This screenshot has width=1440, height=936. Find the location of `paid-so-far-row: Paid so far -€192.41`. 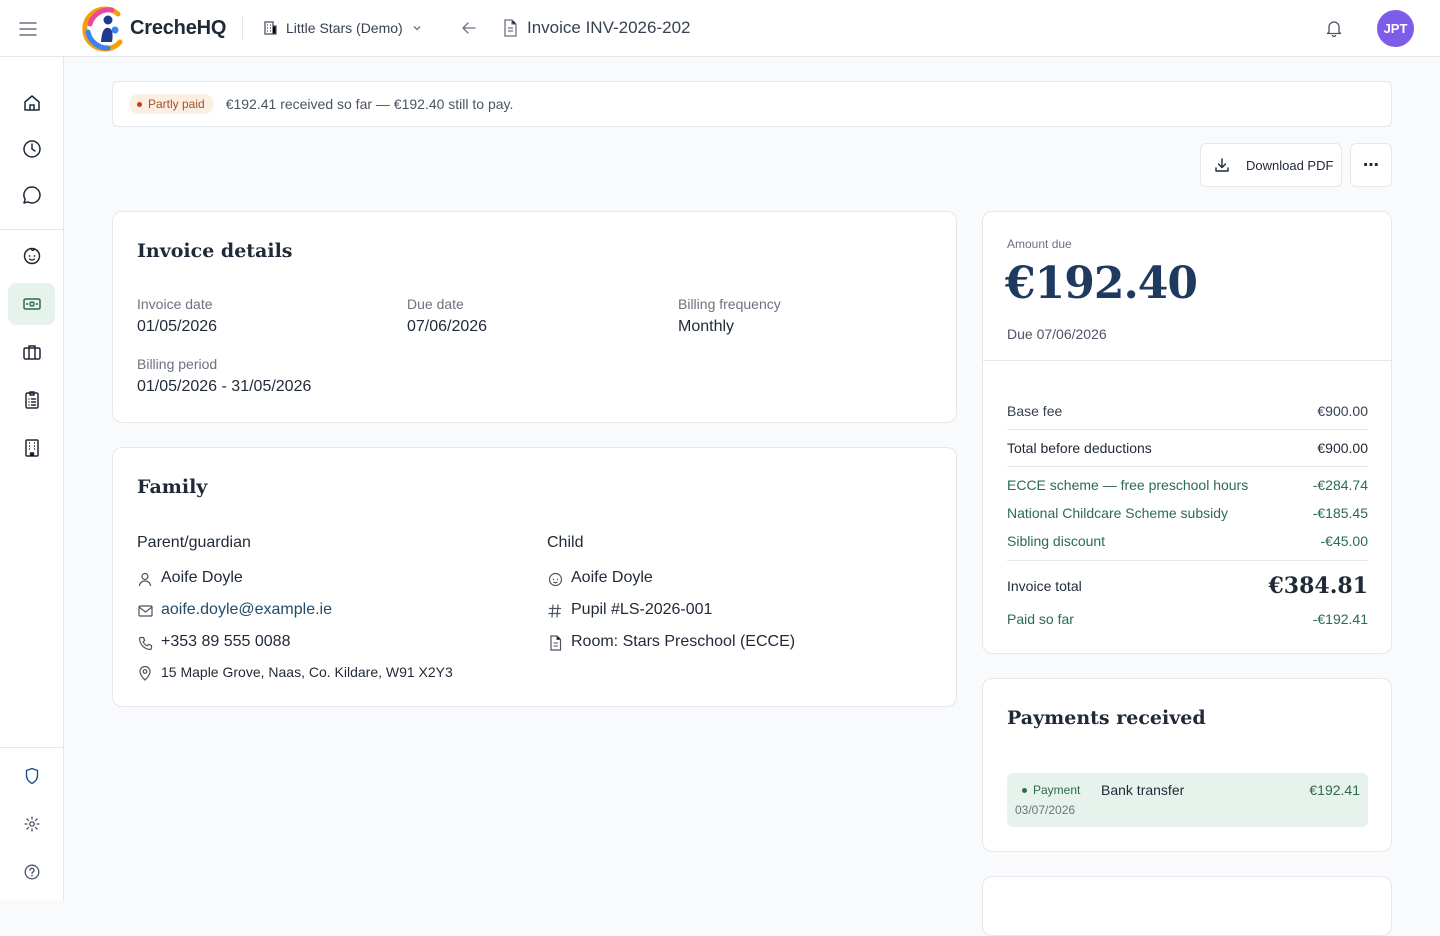

paid-so-far-row: Paid so far -€192.41 is located at coordinates (1187, 619).